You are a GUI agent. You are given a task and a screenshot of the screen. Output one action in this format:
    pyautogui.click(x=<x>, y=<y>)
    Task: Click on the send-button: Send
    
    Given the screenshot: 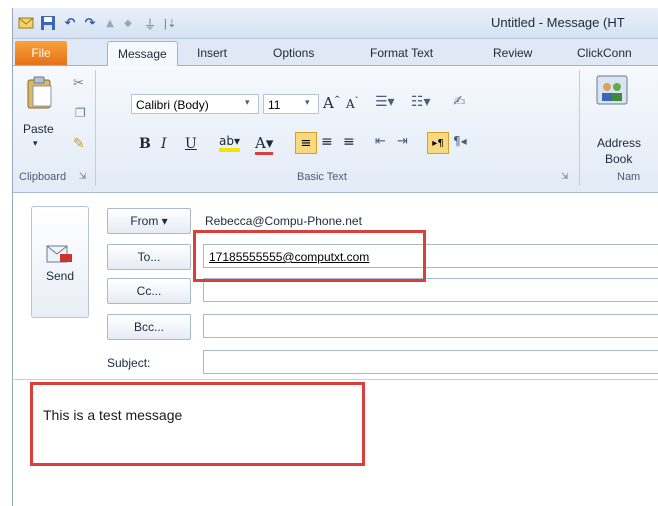 What is the action you would take?
    pyautogui.click(x=60, y=262)
    